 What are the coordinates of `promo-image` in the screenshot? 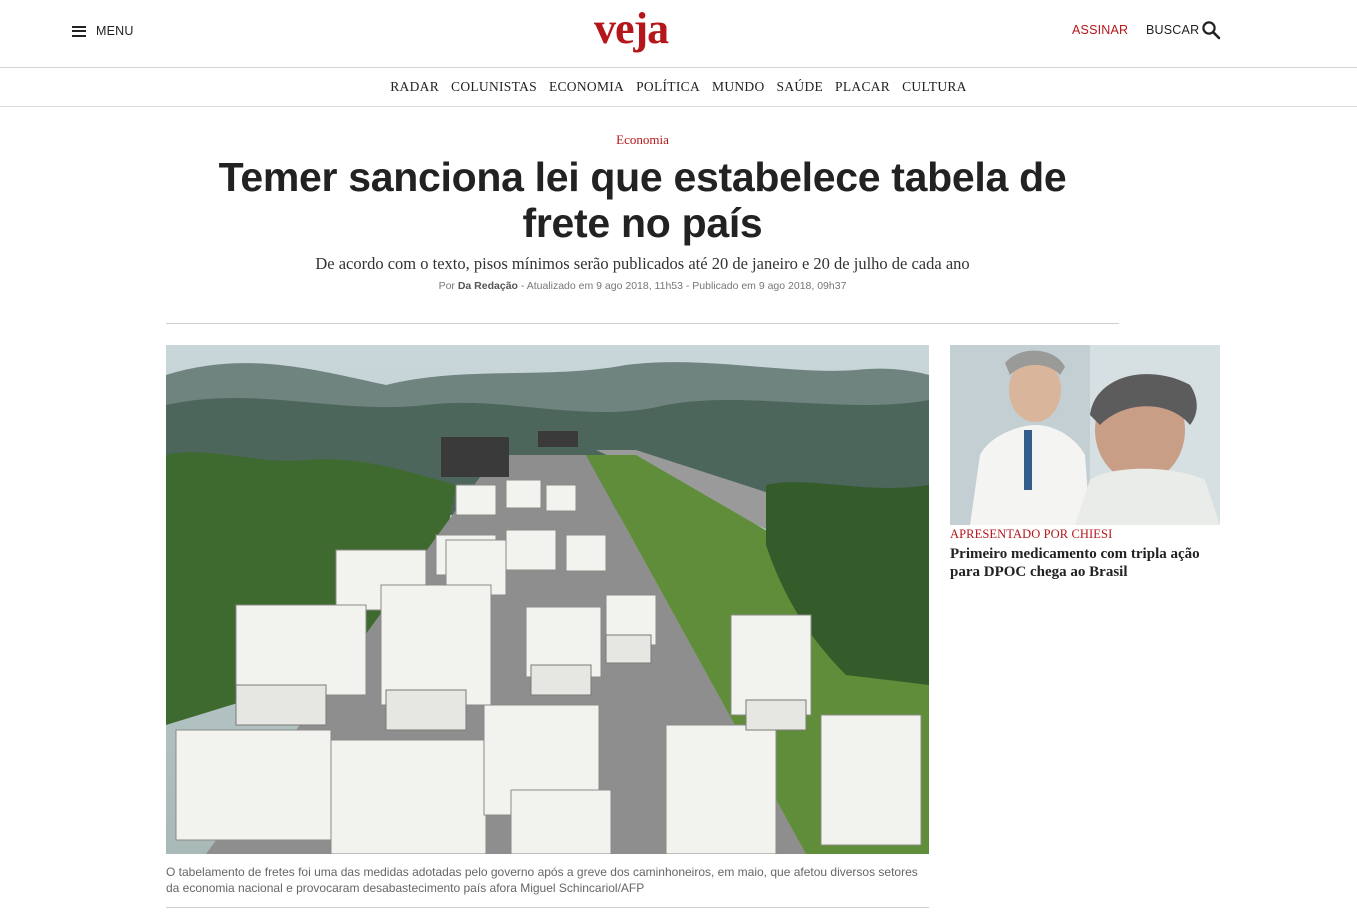 It's located at (1085, 435).